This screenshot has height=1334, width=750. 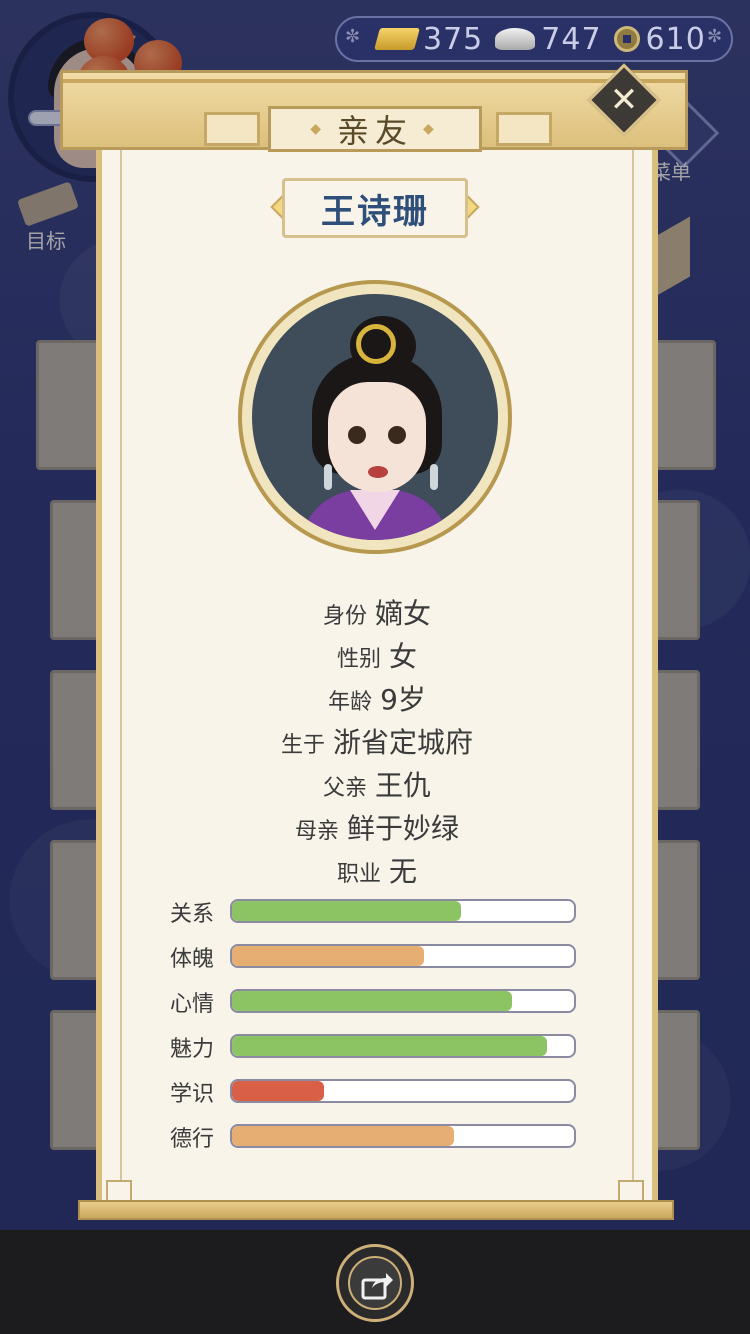 What do you see at coordinates (302, 745) in the screenshot?
I see `info-key: 生于` at bounding box center [302, 745].